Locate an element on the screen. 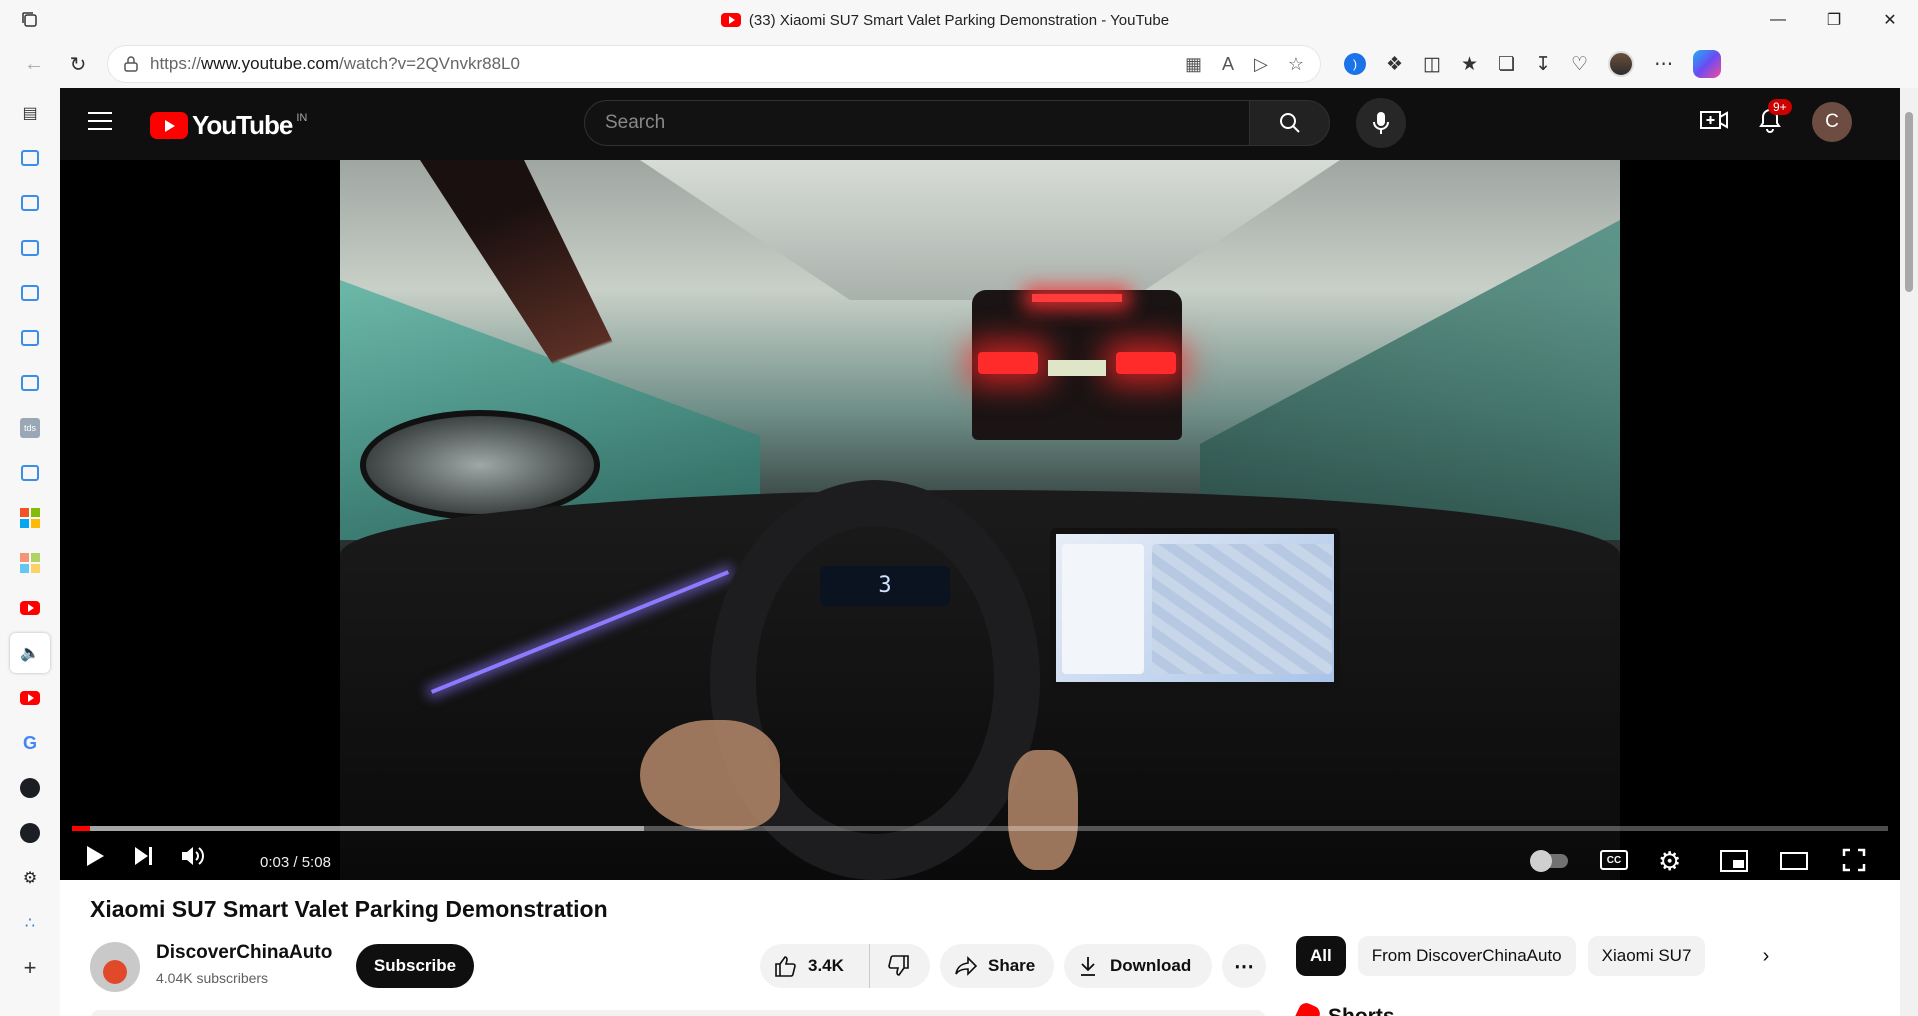  settings-more-icon: ⋯ is located at coordinates (1663, 64).